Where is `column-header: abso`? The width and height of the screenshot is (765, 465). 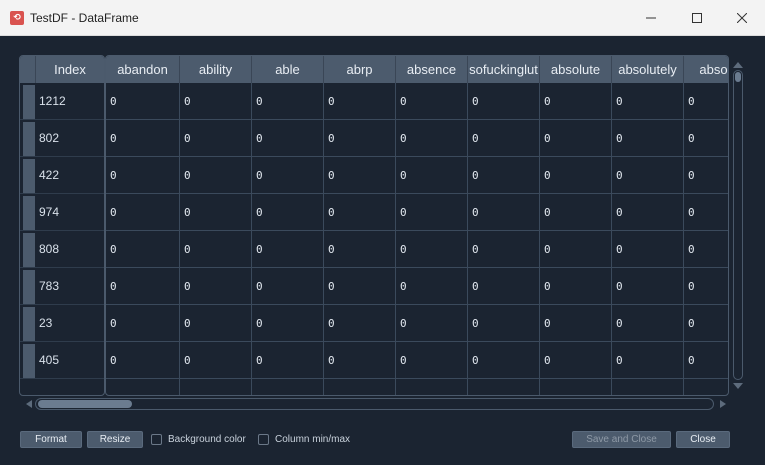
column-header: abso is located at coordinates (706, 69).